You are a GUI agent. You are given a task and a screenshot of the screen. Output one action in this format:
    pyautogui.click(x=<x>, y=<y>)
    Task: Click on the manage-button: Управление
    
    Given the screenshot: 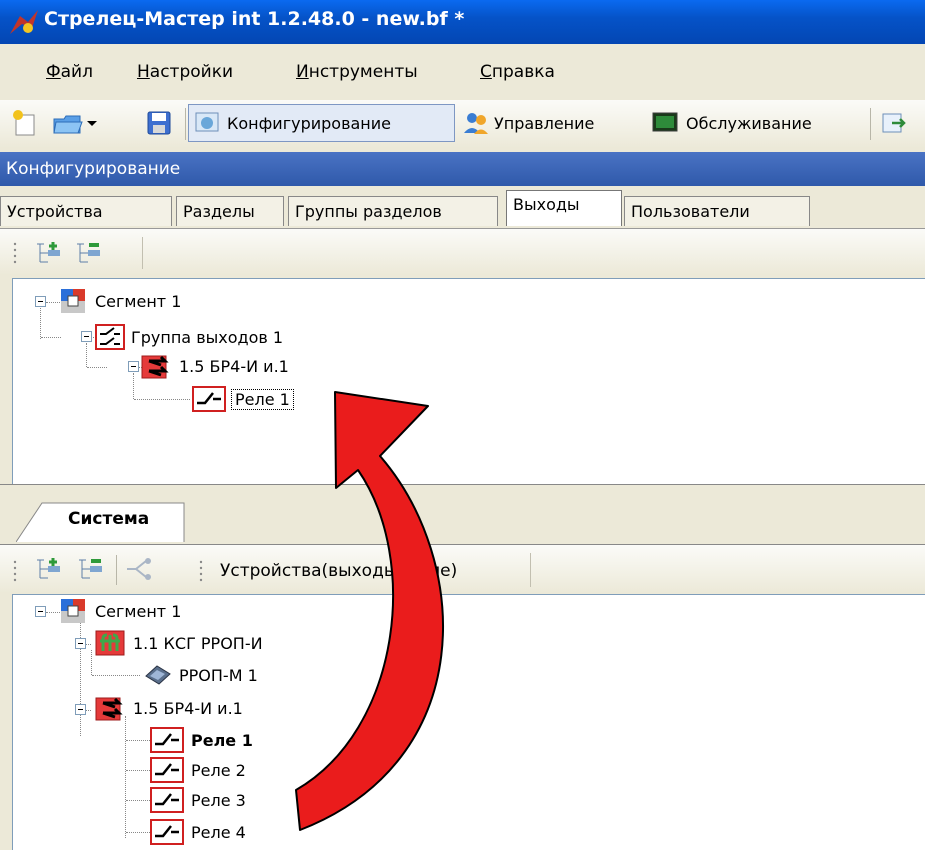 What is the action you would take?
    pyautogui.click(x=552, y=123)
    